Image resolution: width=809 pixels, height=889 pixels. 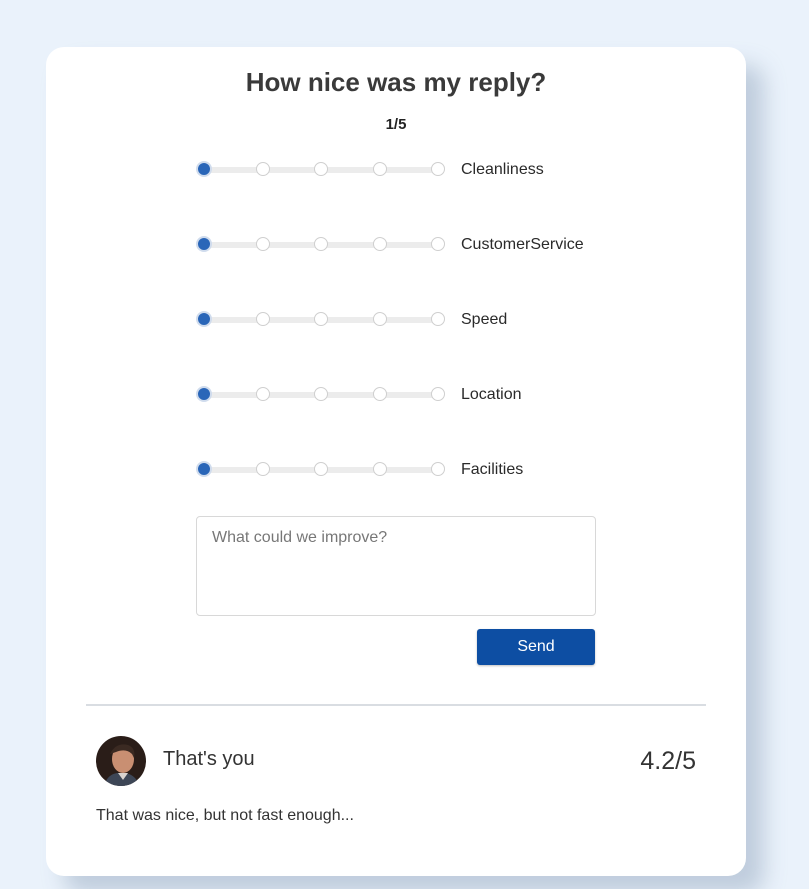 I want to click on user-photo-icon, so click(x=121, y=761).